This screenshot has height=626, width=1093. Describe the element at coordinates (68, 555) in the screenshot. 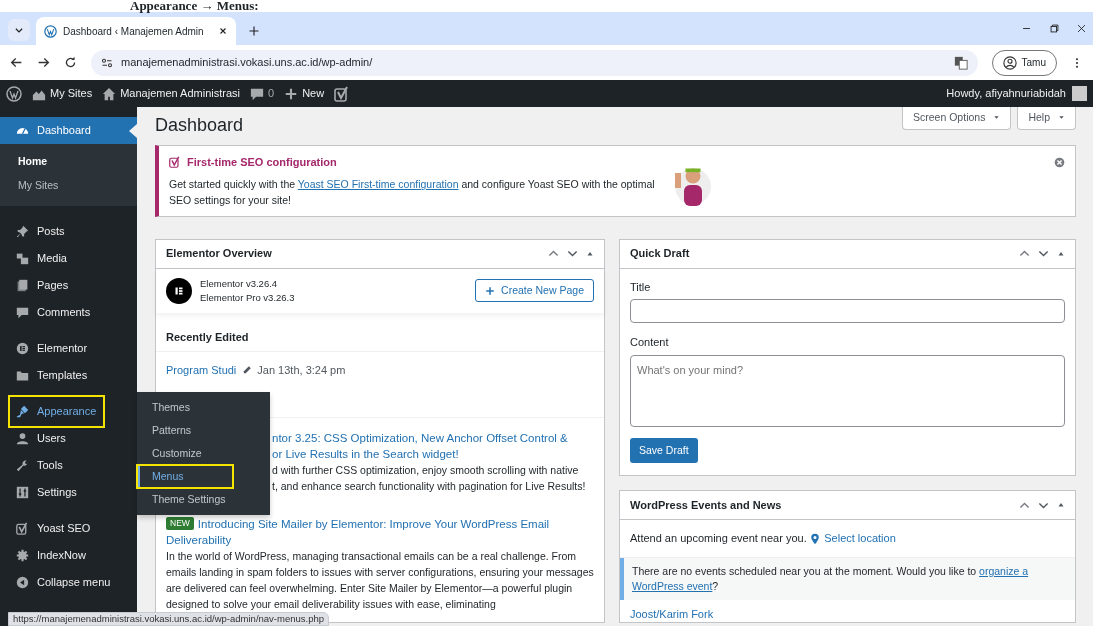

I see `sidebar-item: IndexNow` at that location.